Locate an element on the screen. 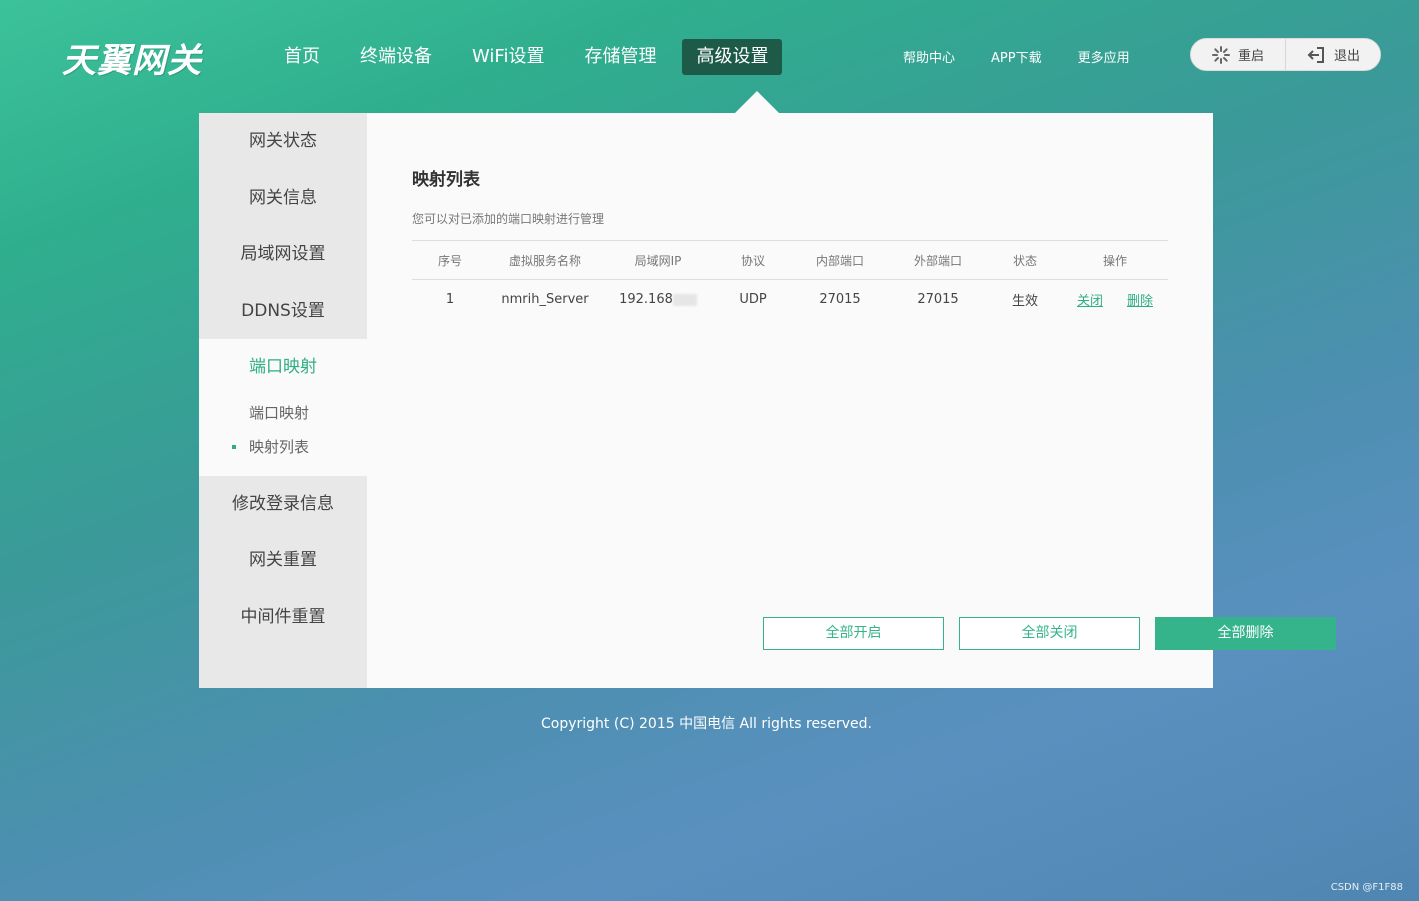  cell-service-name: nmrih_Server is located at coordinates (545, 299).